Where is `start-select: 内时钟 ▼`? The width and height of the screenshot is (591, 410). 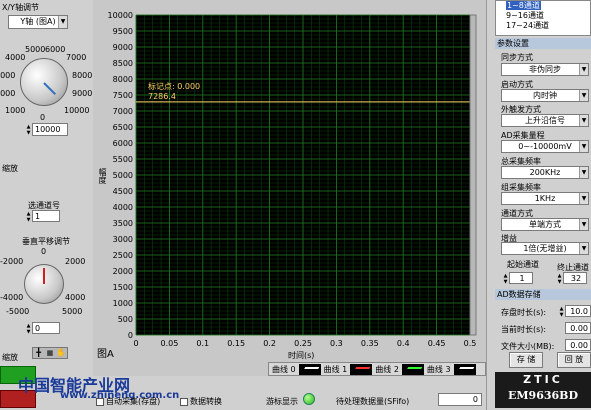 start-select: 内时钟 ▼ is located at coordinates (545, 95).